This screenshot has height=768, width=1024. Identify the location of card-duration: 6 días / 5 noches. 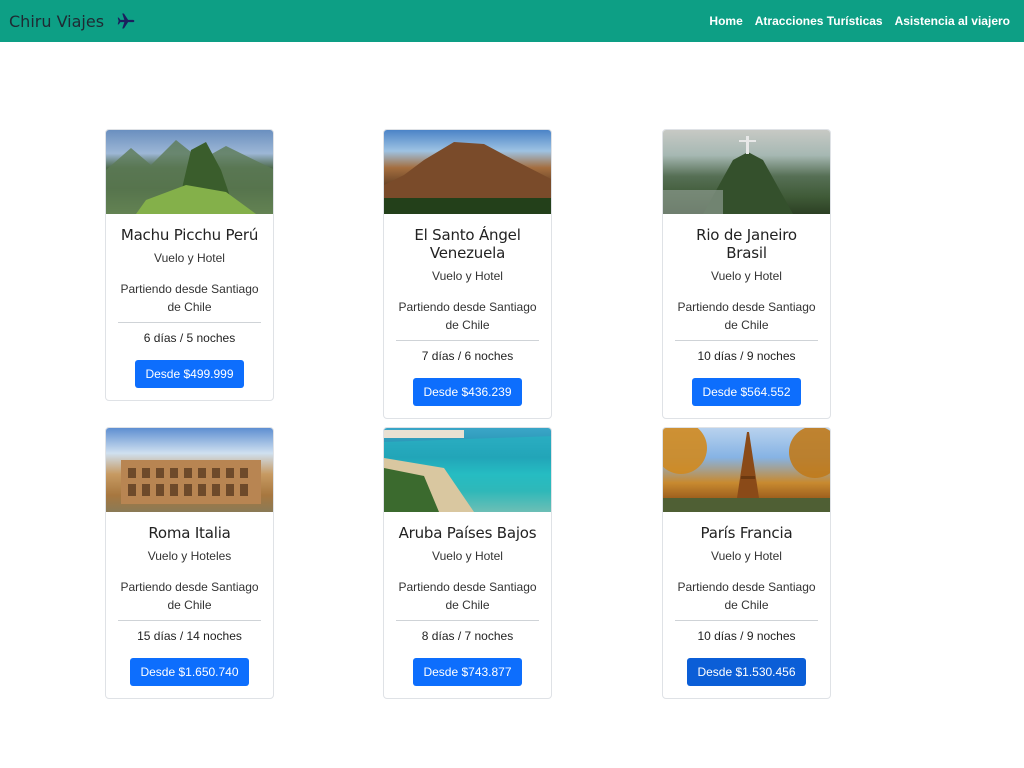
(189, 338).